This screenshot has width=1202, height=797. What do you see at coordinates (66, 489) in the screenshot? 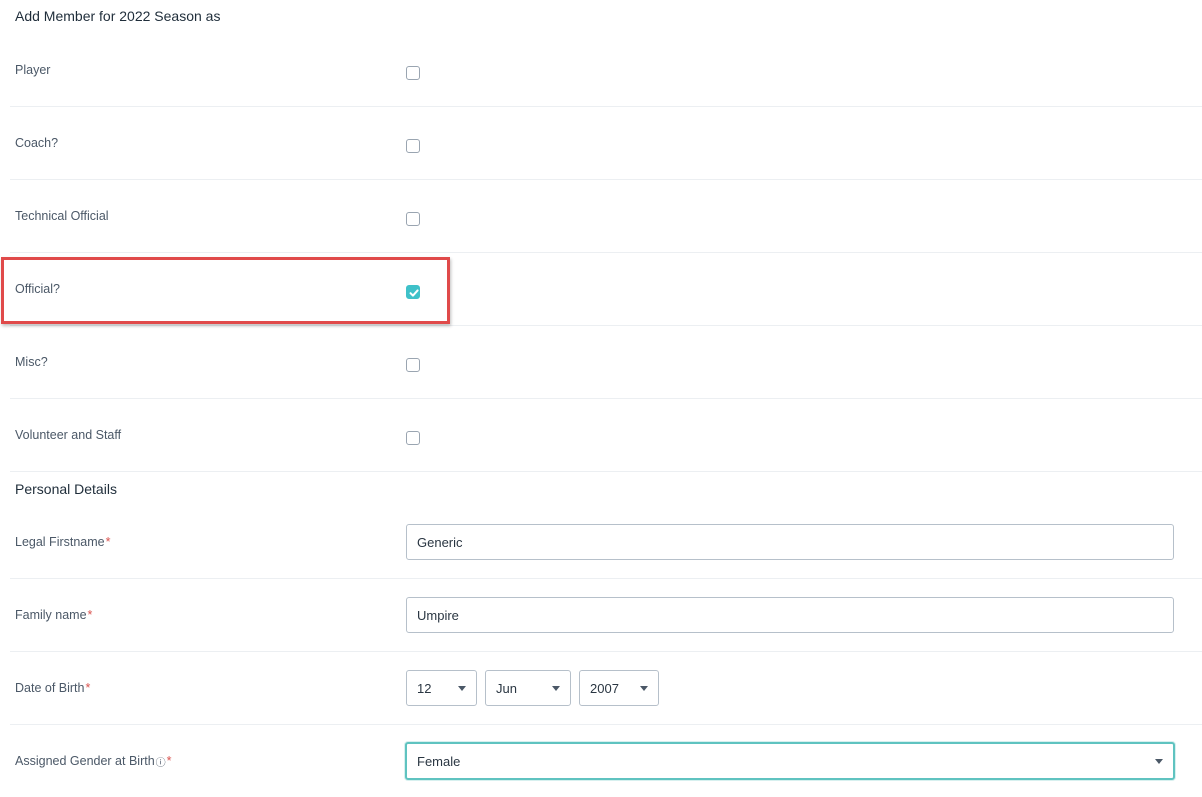
I see `personal-details-title: Personal Details` at bounding box center [66, 489].